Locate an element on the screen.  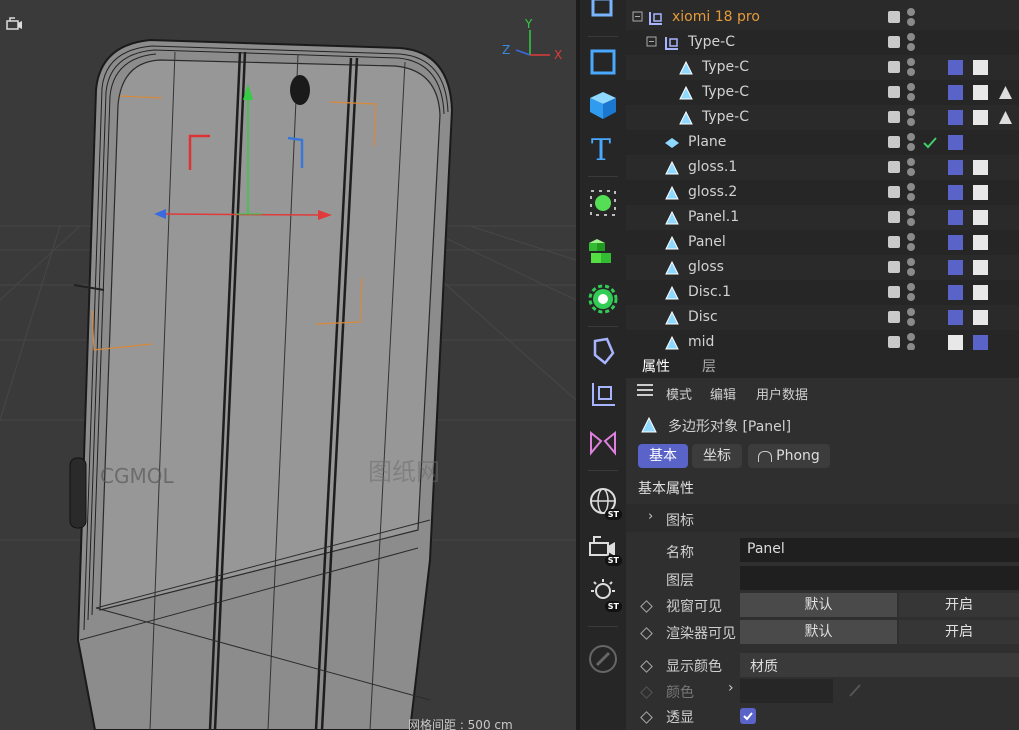
viewport-visible-on: 开启 is located at coordinates (959, 605).